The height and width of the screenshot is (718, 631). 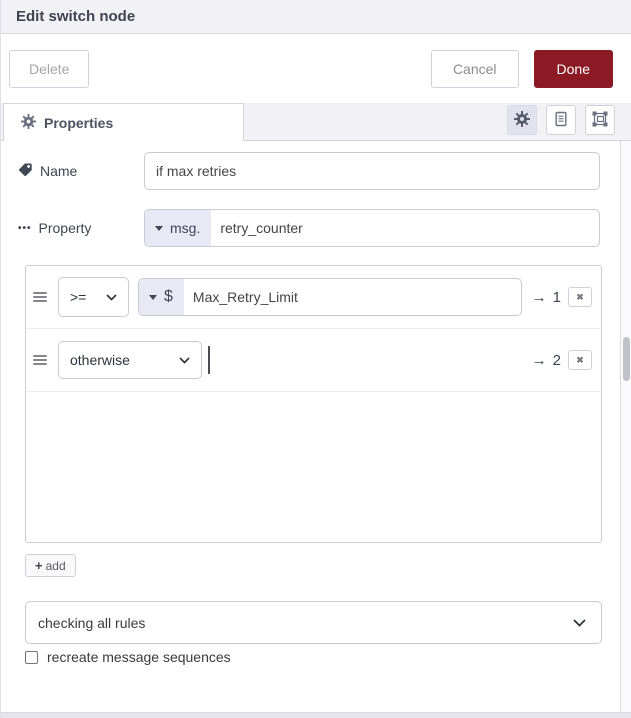 I want to click on rule-1-value-type-button: $, so click(x=161, y=297).